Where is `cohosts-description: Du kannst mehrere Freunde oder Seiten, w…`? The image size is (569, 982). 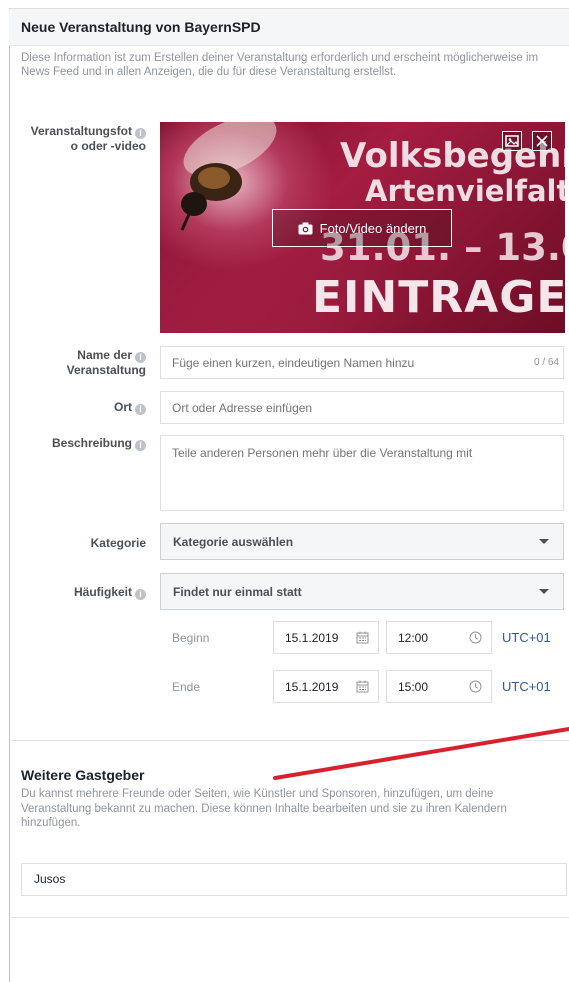
cohosts-description: Du kannst mehrere Freunde oder Seiten, w… is located at coordinates (264, 808).